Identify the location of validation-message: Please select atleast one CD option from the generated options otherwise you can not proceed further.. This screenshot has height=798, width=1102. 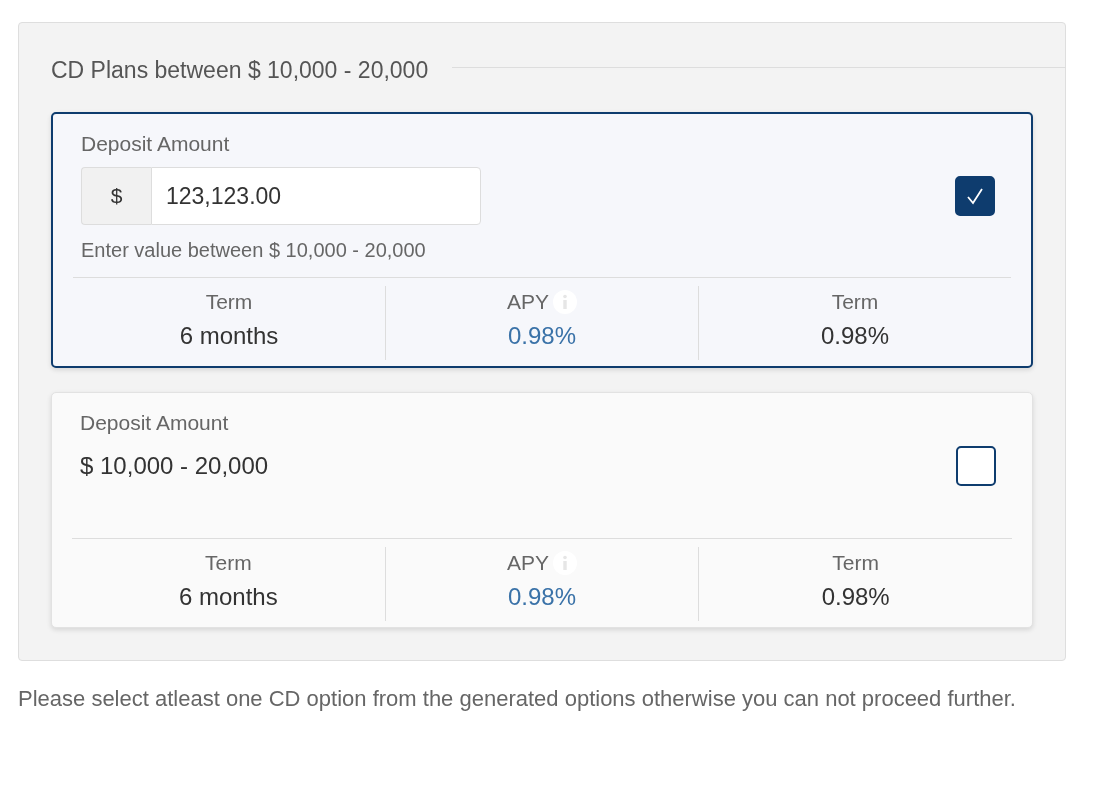
(517, 698).